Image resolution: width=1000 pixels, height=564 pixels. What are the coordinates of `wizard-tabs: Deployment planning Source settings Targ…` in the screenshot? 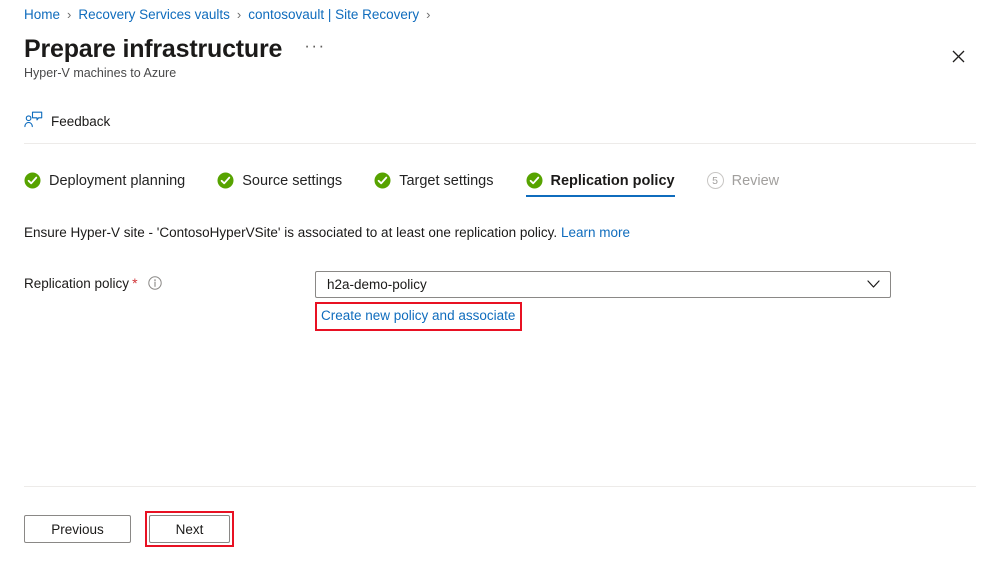 It's located at (417, 182).